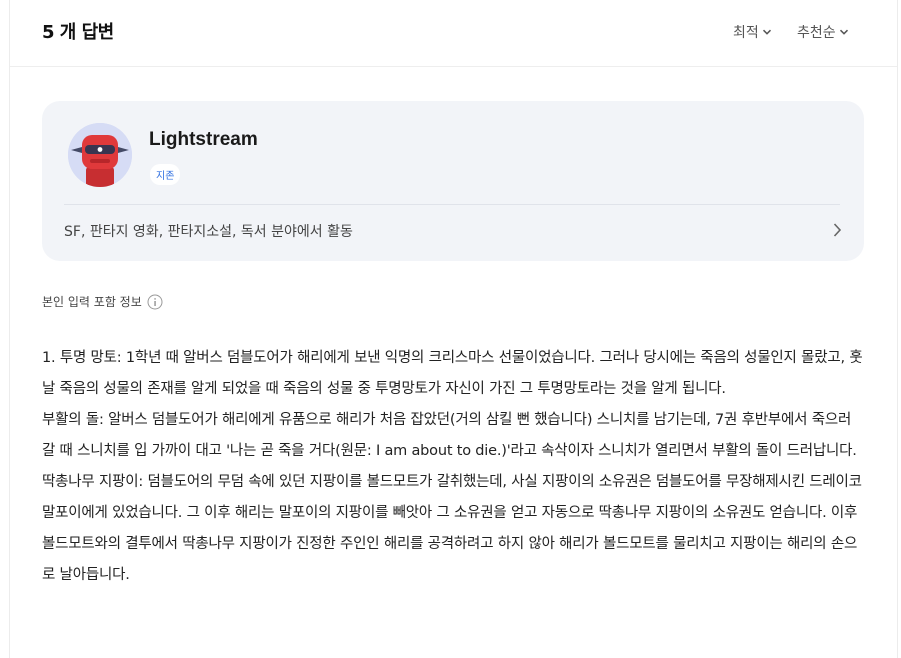 This screenshot has height=658, width=901. I want to click on avatar, so click(100, 155).